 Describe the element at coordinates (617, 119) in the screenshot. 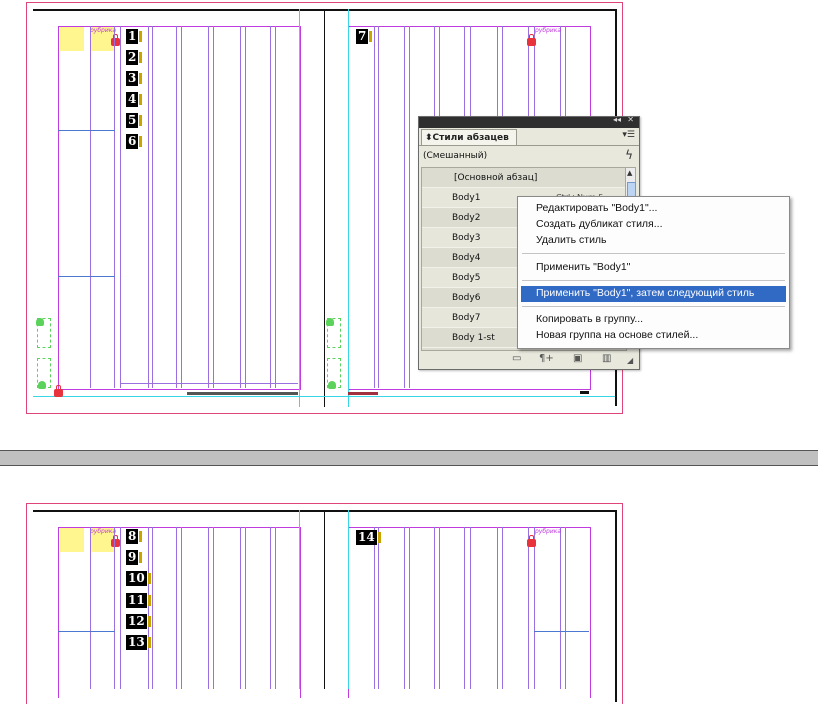

I see `collapse-icon: ◂◂` at that location.